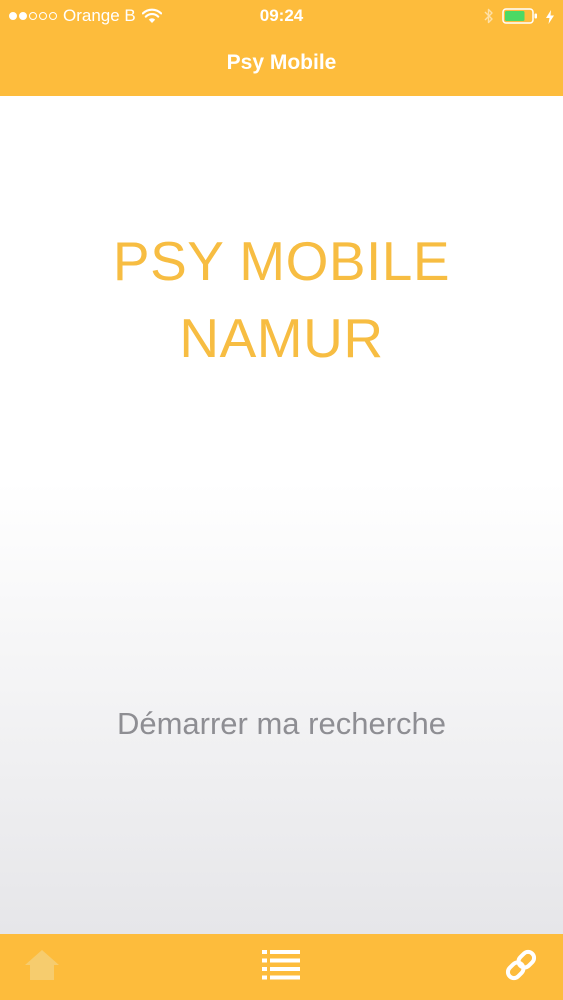  Describe the element at coordinates (281, 261) in the screenshot. I see `headline-line-1: PSY MOBILE` at that location.